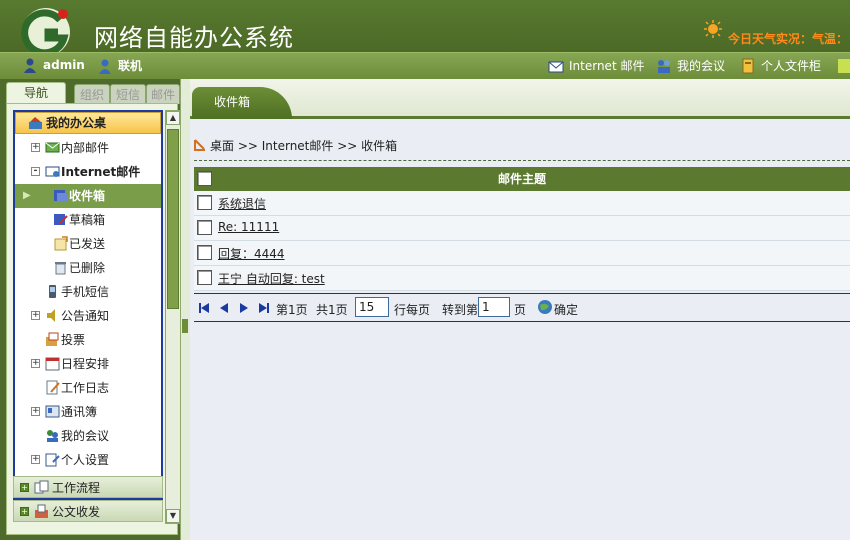 The height and width of the screenshot is (540, 850). I want to click on tree-item-my-meeting: 我的会议, so click(88, 436).